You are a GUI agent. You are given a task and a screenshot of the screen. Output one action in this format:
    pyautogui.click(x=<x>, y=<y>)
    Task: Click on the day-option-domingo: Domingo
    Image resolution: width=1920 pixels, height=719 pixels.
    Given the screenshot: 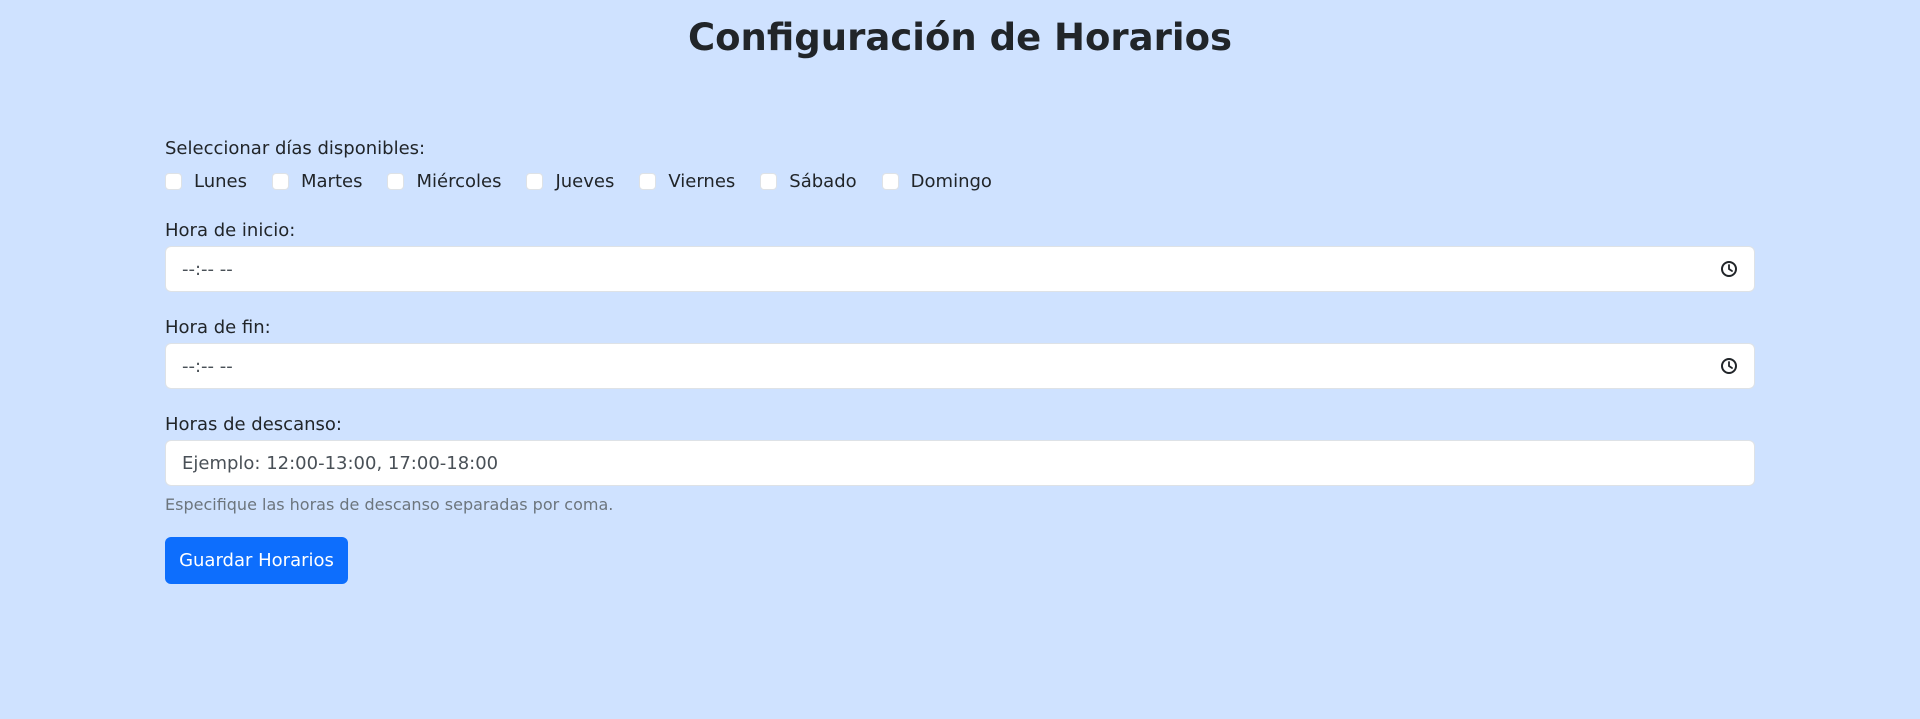 What is the action you would take?
    pyautogui.click(x=936, y=181)
    